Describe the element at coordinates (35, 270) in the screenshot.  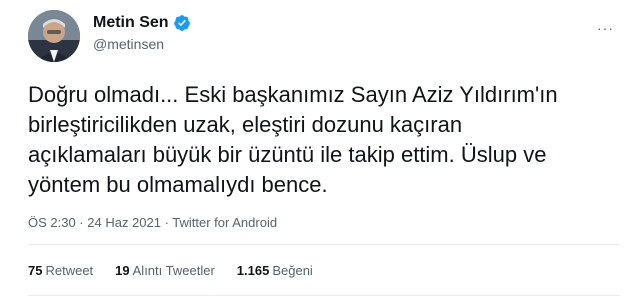
I see `retweet-count: 75` at that location.